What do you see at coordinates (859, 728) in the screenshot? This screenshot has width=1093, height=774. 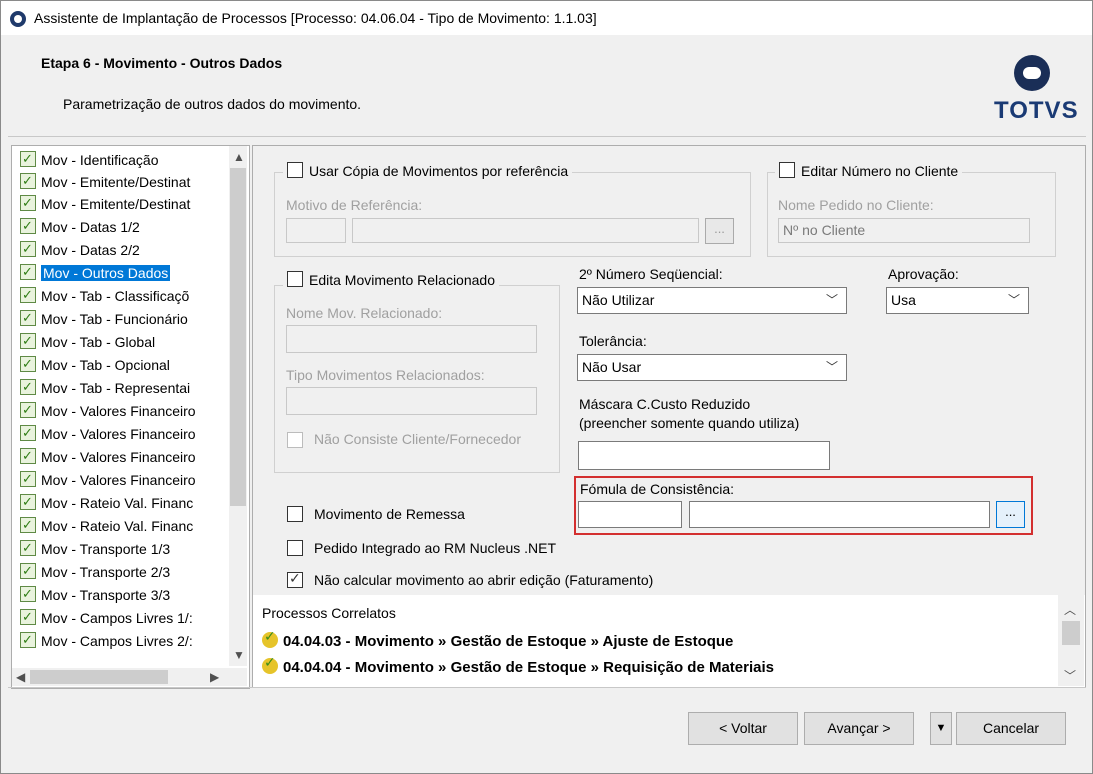 I see `next-button: Avançar >` at bounding box center [859, 728].